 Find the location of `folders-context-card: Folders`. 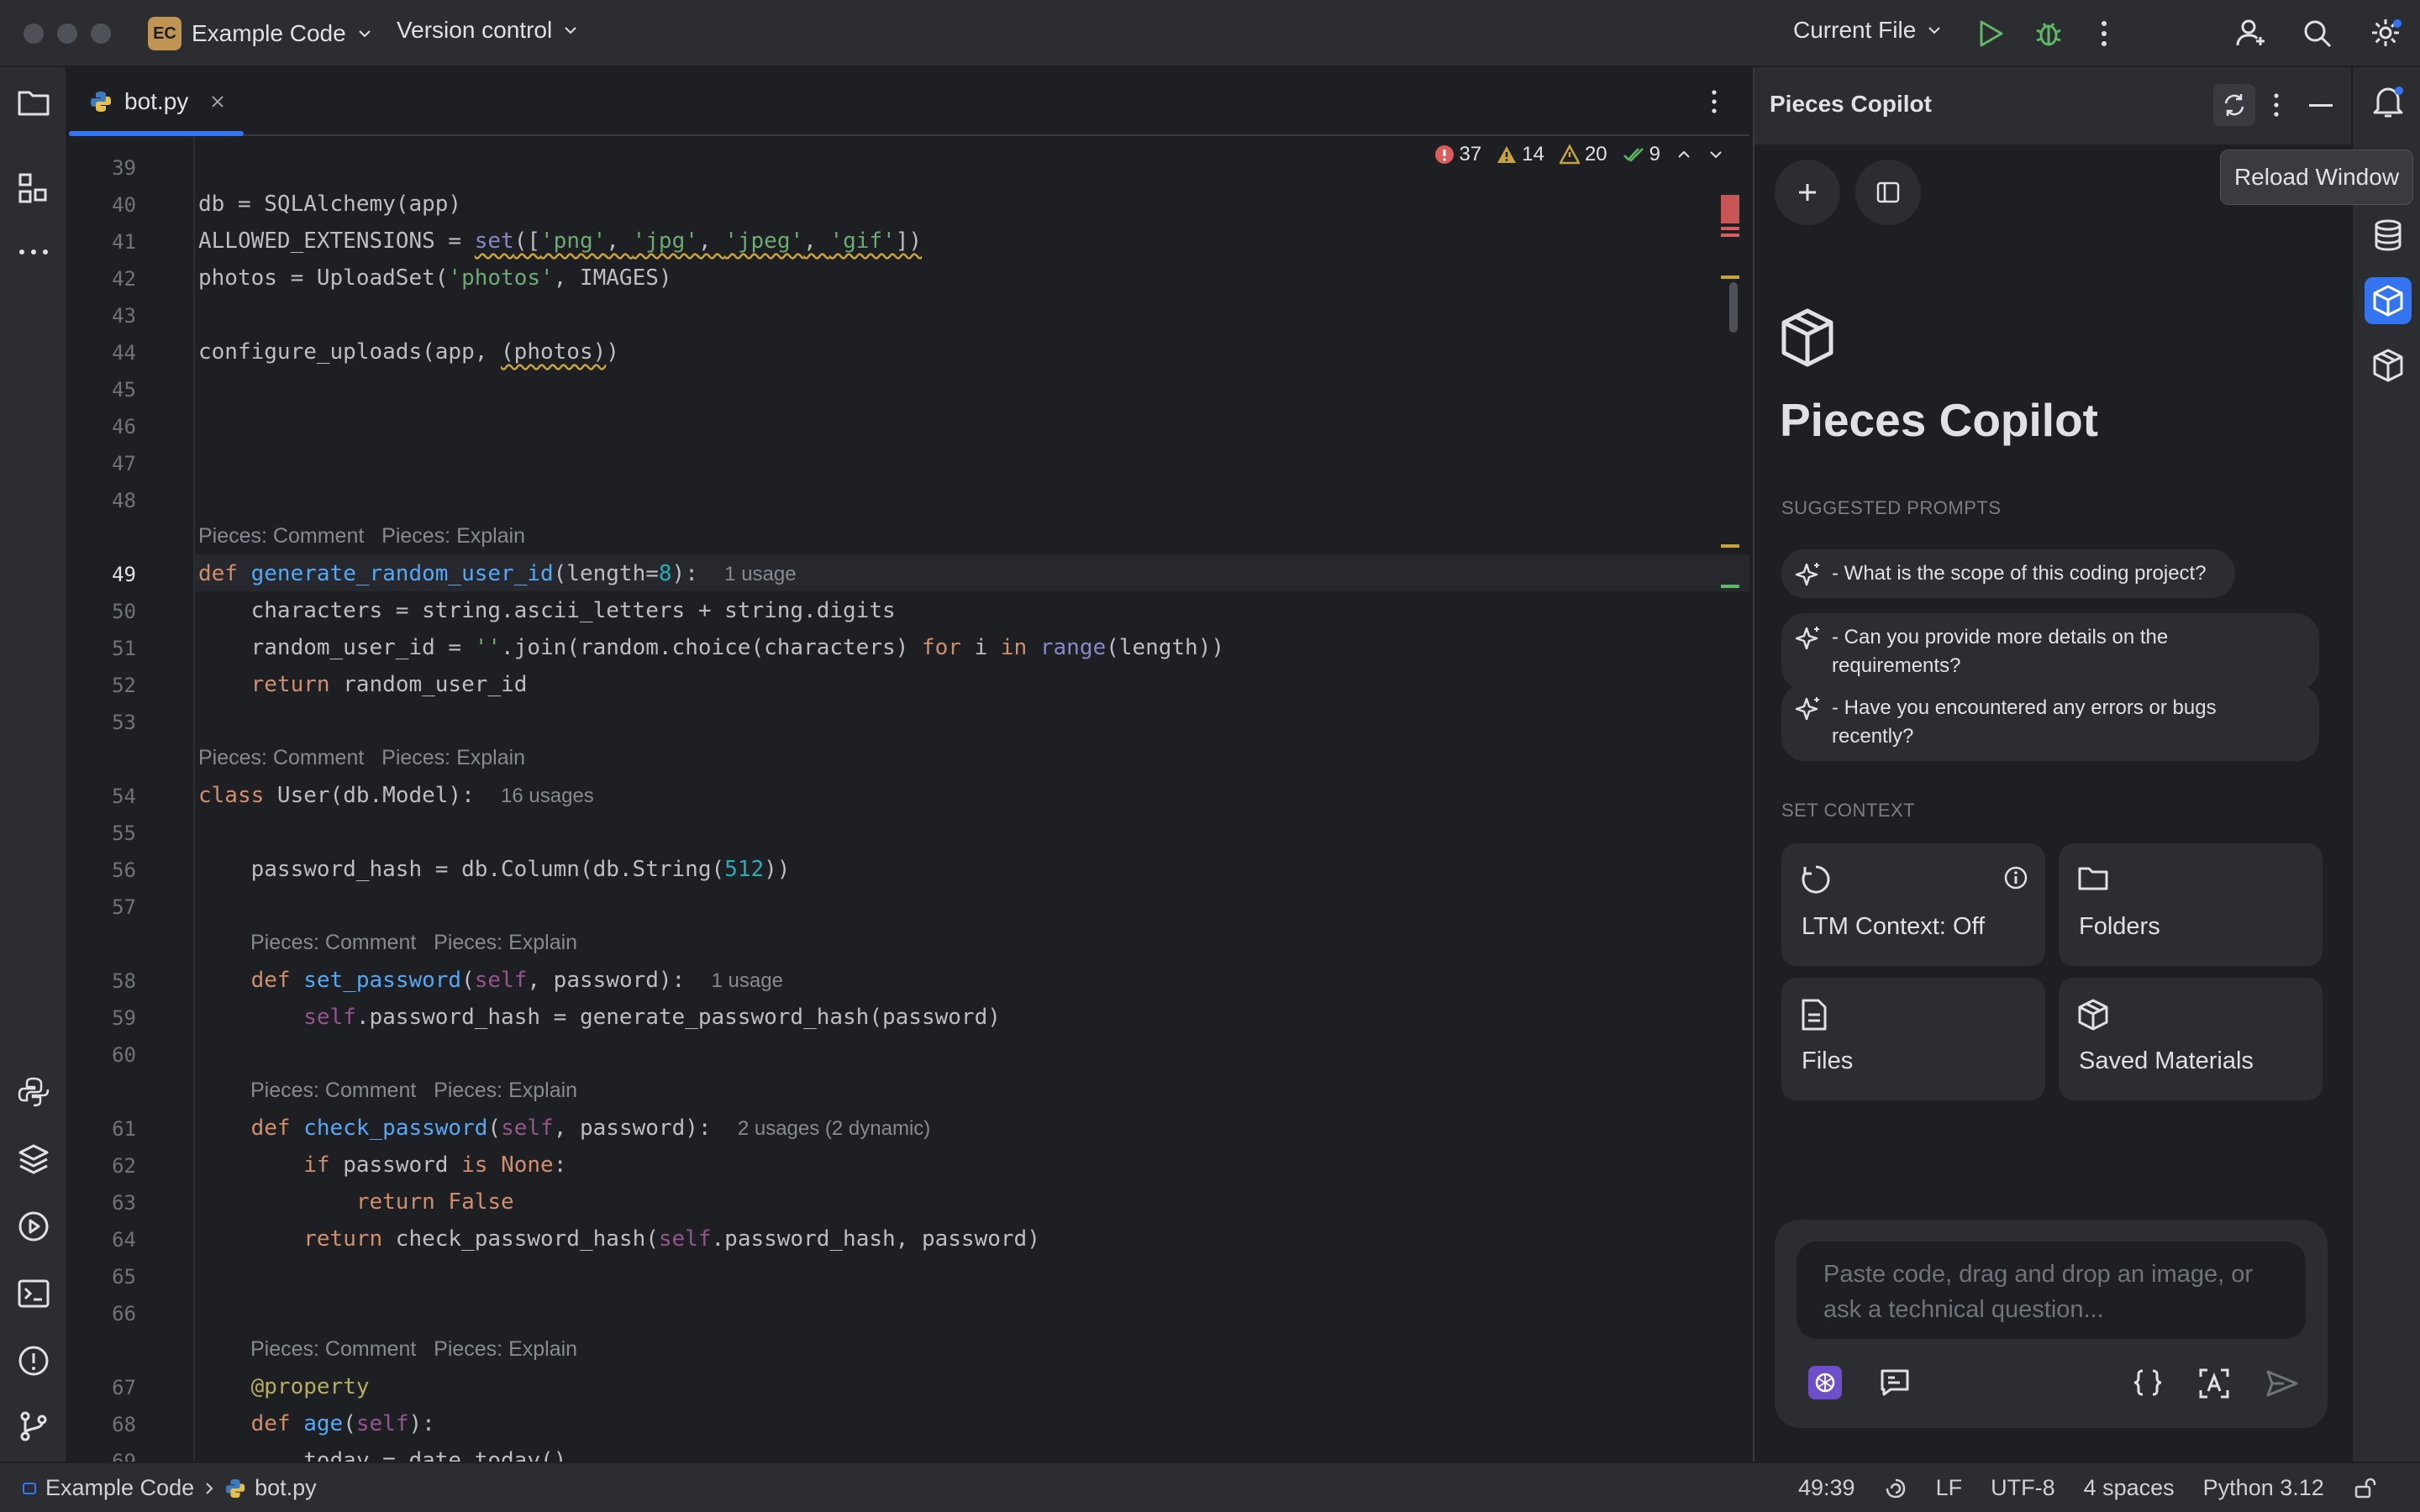

folders-context-card: Folders is located at coordinates (2191, 904).